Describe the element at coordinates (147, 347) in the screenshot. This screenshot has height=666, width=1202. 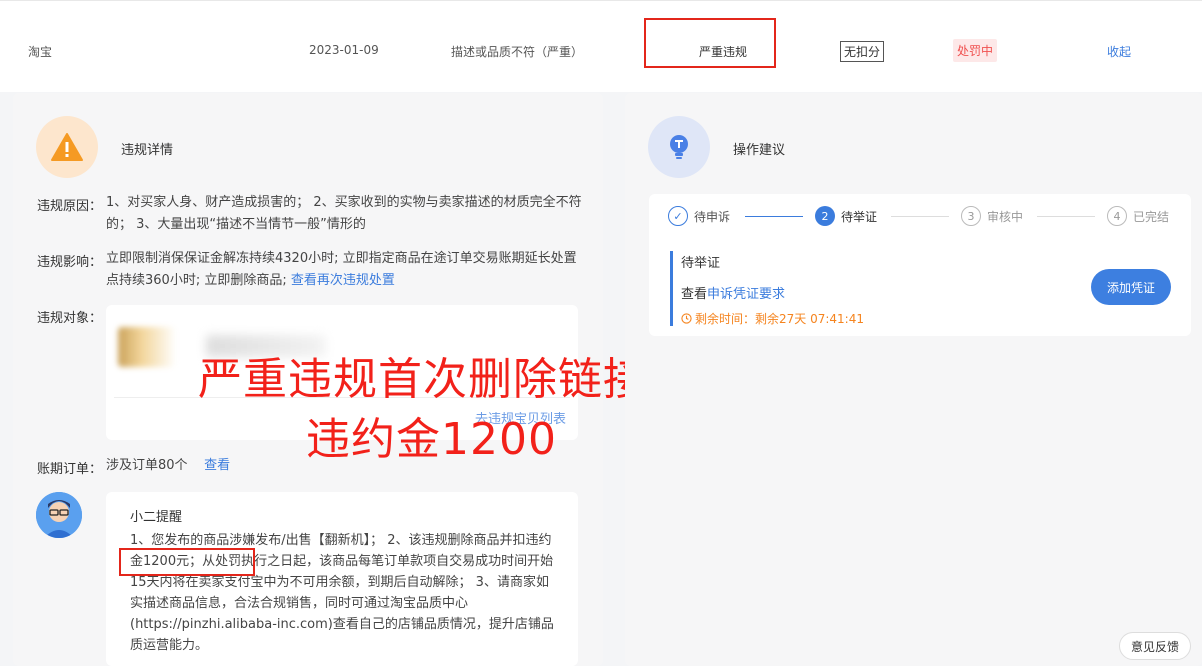
I see `product-thumbnail` at that location.